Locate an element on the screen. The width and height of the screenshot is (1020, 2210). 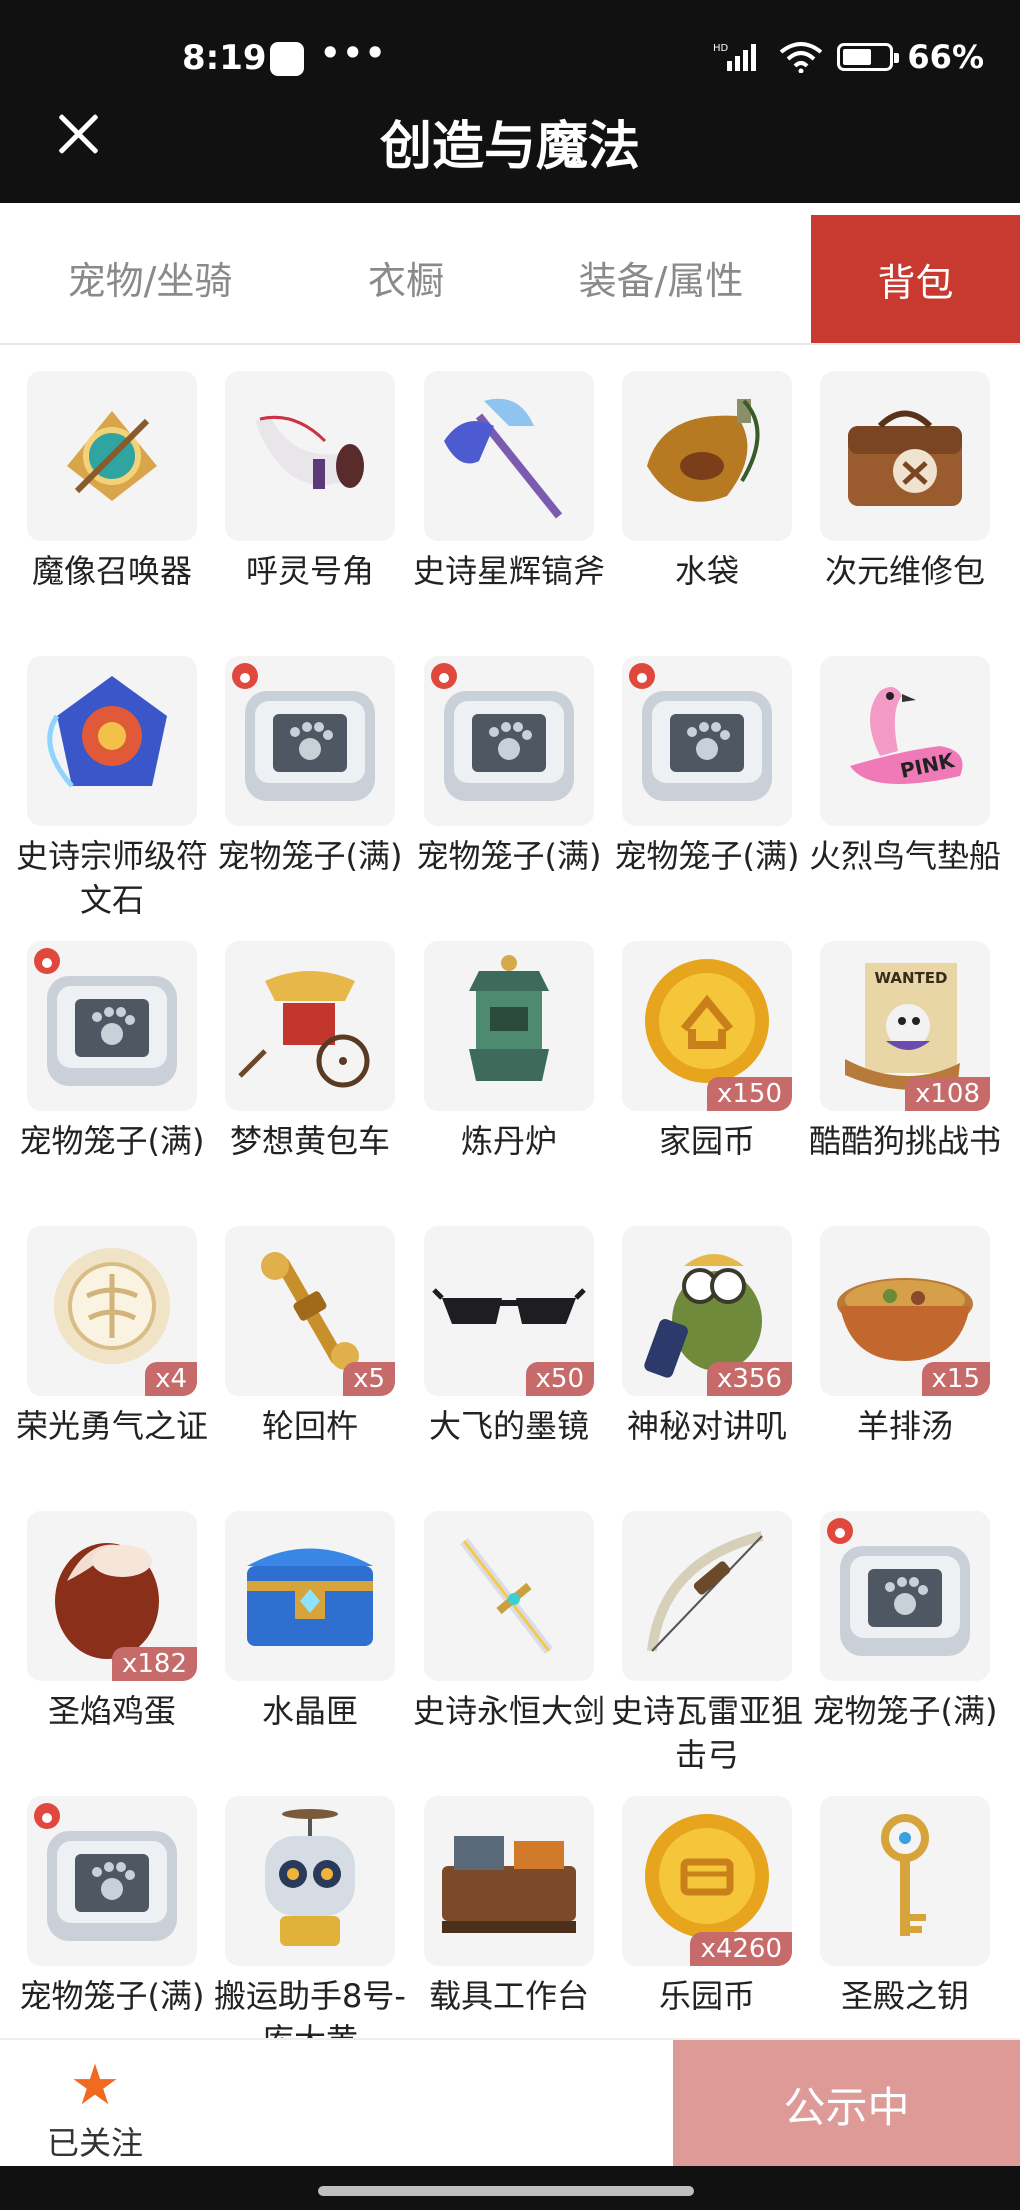
item-name: 史诗永恒大剑 is located at coordinates (508, 1711).